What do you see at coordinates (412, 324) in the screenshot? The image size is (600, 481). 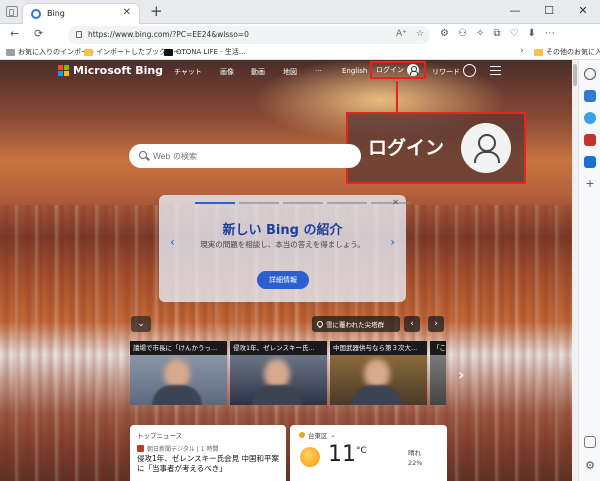 I see `prev-image-button: ‹` at bounding box center [412, 324].